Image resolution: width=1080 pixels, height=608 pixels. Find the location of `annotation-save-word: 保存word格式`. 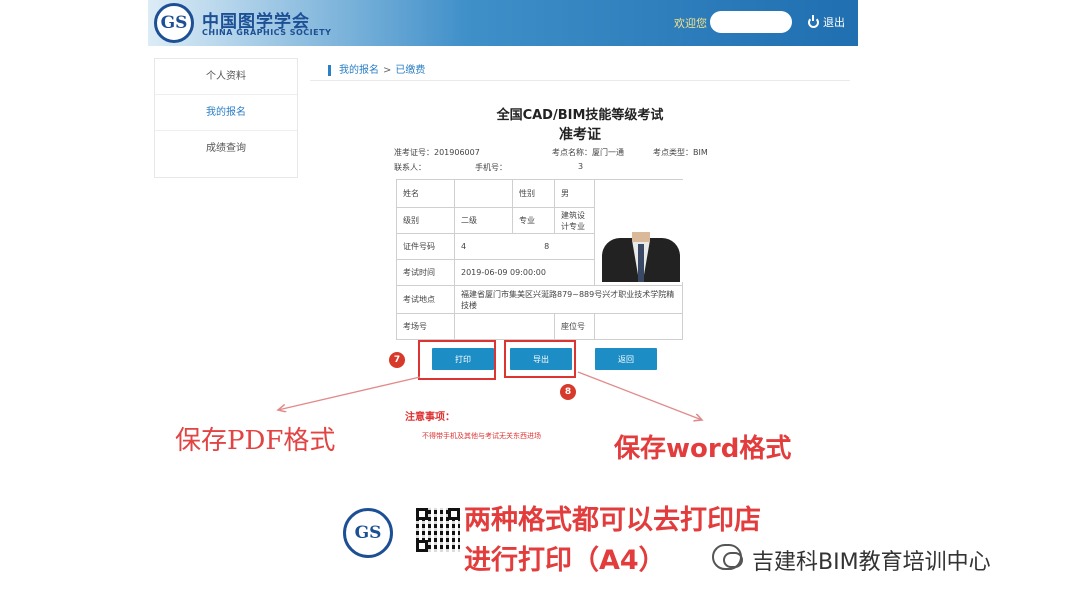

annotation-save-word: 保存word格式 is located at coordinates (703, 449).